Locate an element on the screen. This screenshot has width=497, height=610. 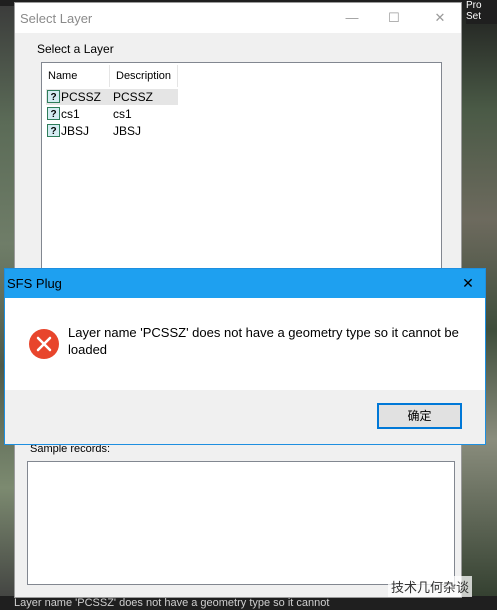
dialog-title: SFS Plug is located at coordinates (34, 283).